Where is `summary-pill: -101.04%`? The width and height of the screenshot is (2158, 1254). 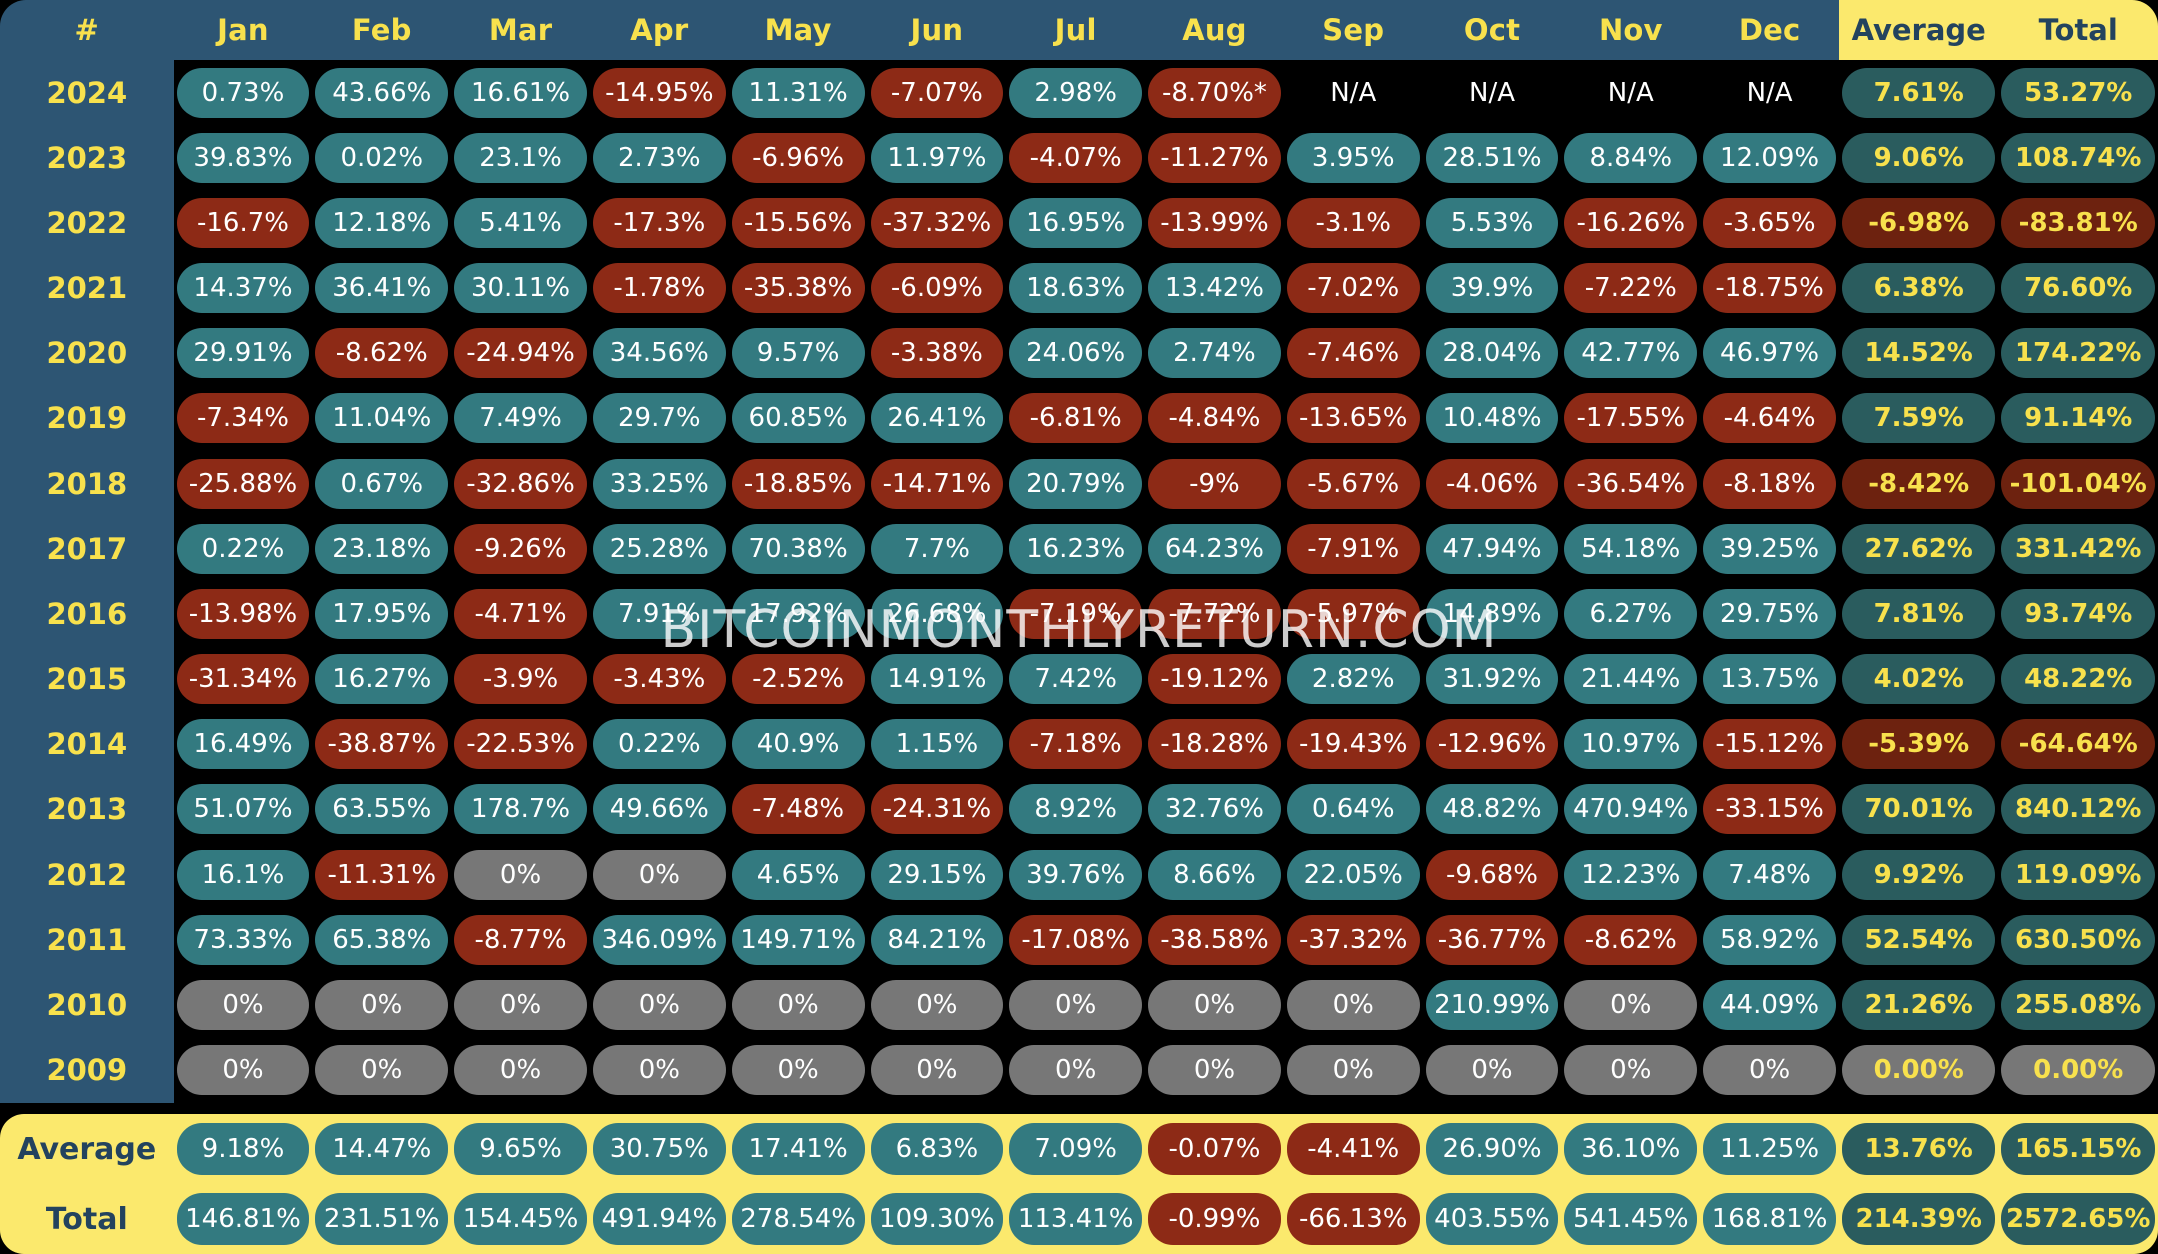 summary-pill: -101.04% is located at coordinates (2078, 483).